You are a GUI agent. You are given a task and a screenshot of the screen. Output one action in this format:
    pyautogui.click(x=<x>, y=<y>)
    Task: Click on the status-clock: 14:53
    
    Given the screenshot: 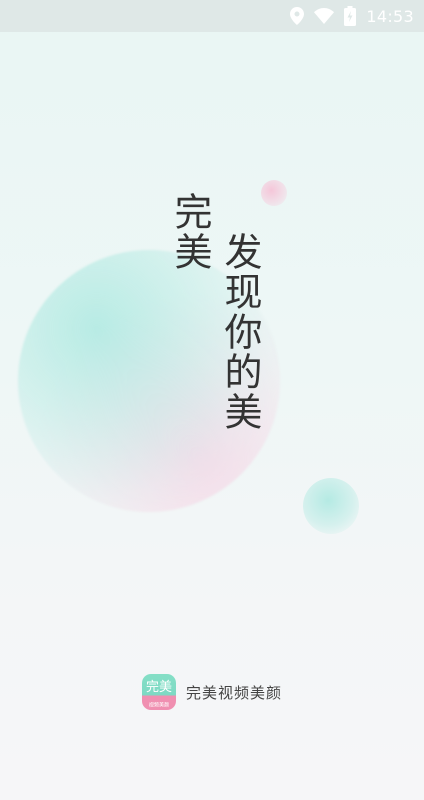 What is the action you would take?
    pyautogui.click(x=390, y=16)
    